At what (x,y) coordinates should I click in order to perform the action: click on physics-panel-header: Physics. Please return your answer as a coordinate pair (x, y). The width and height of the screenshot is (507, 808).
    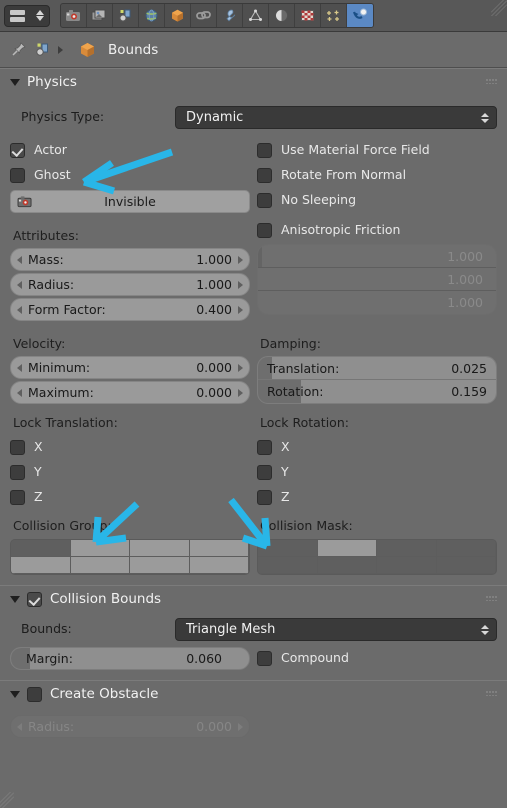
    Looking at the image, I should click on (253, 81).